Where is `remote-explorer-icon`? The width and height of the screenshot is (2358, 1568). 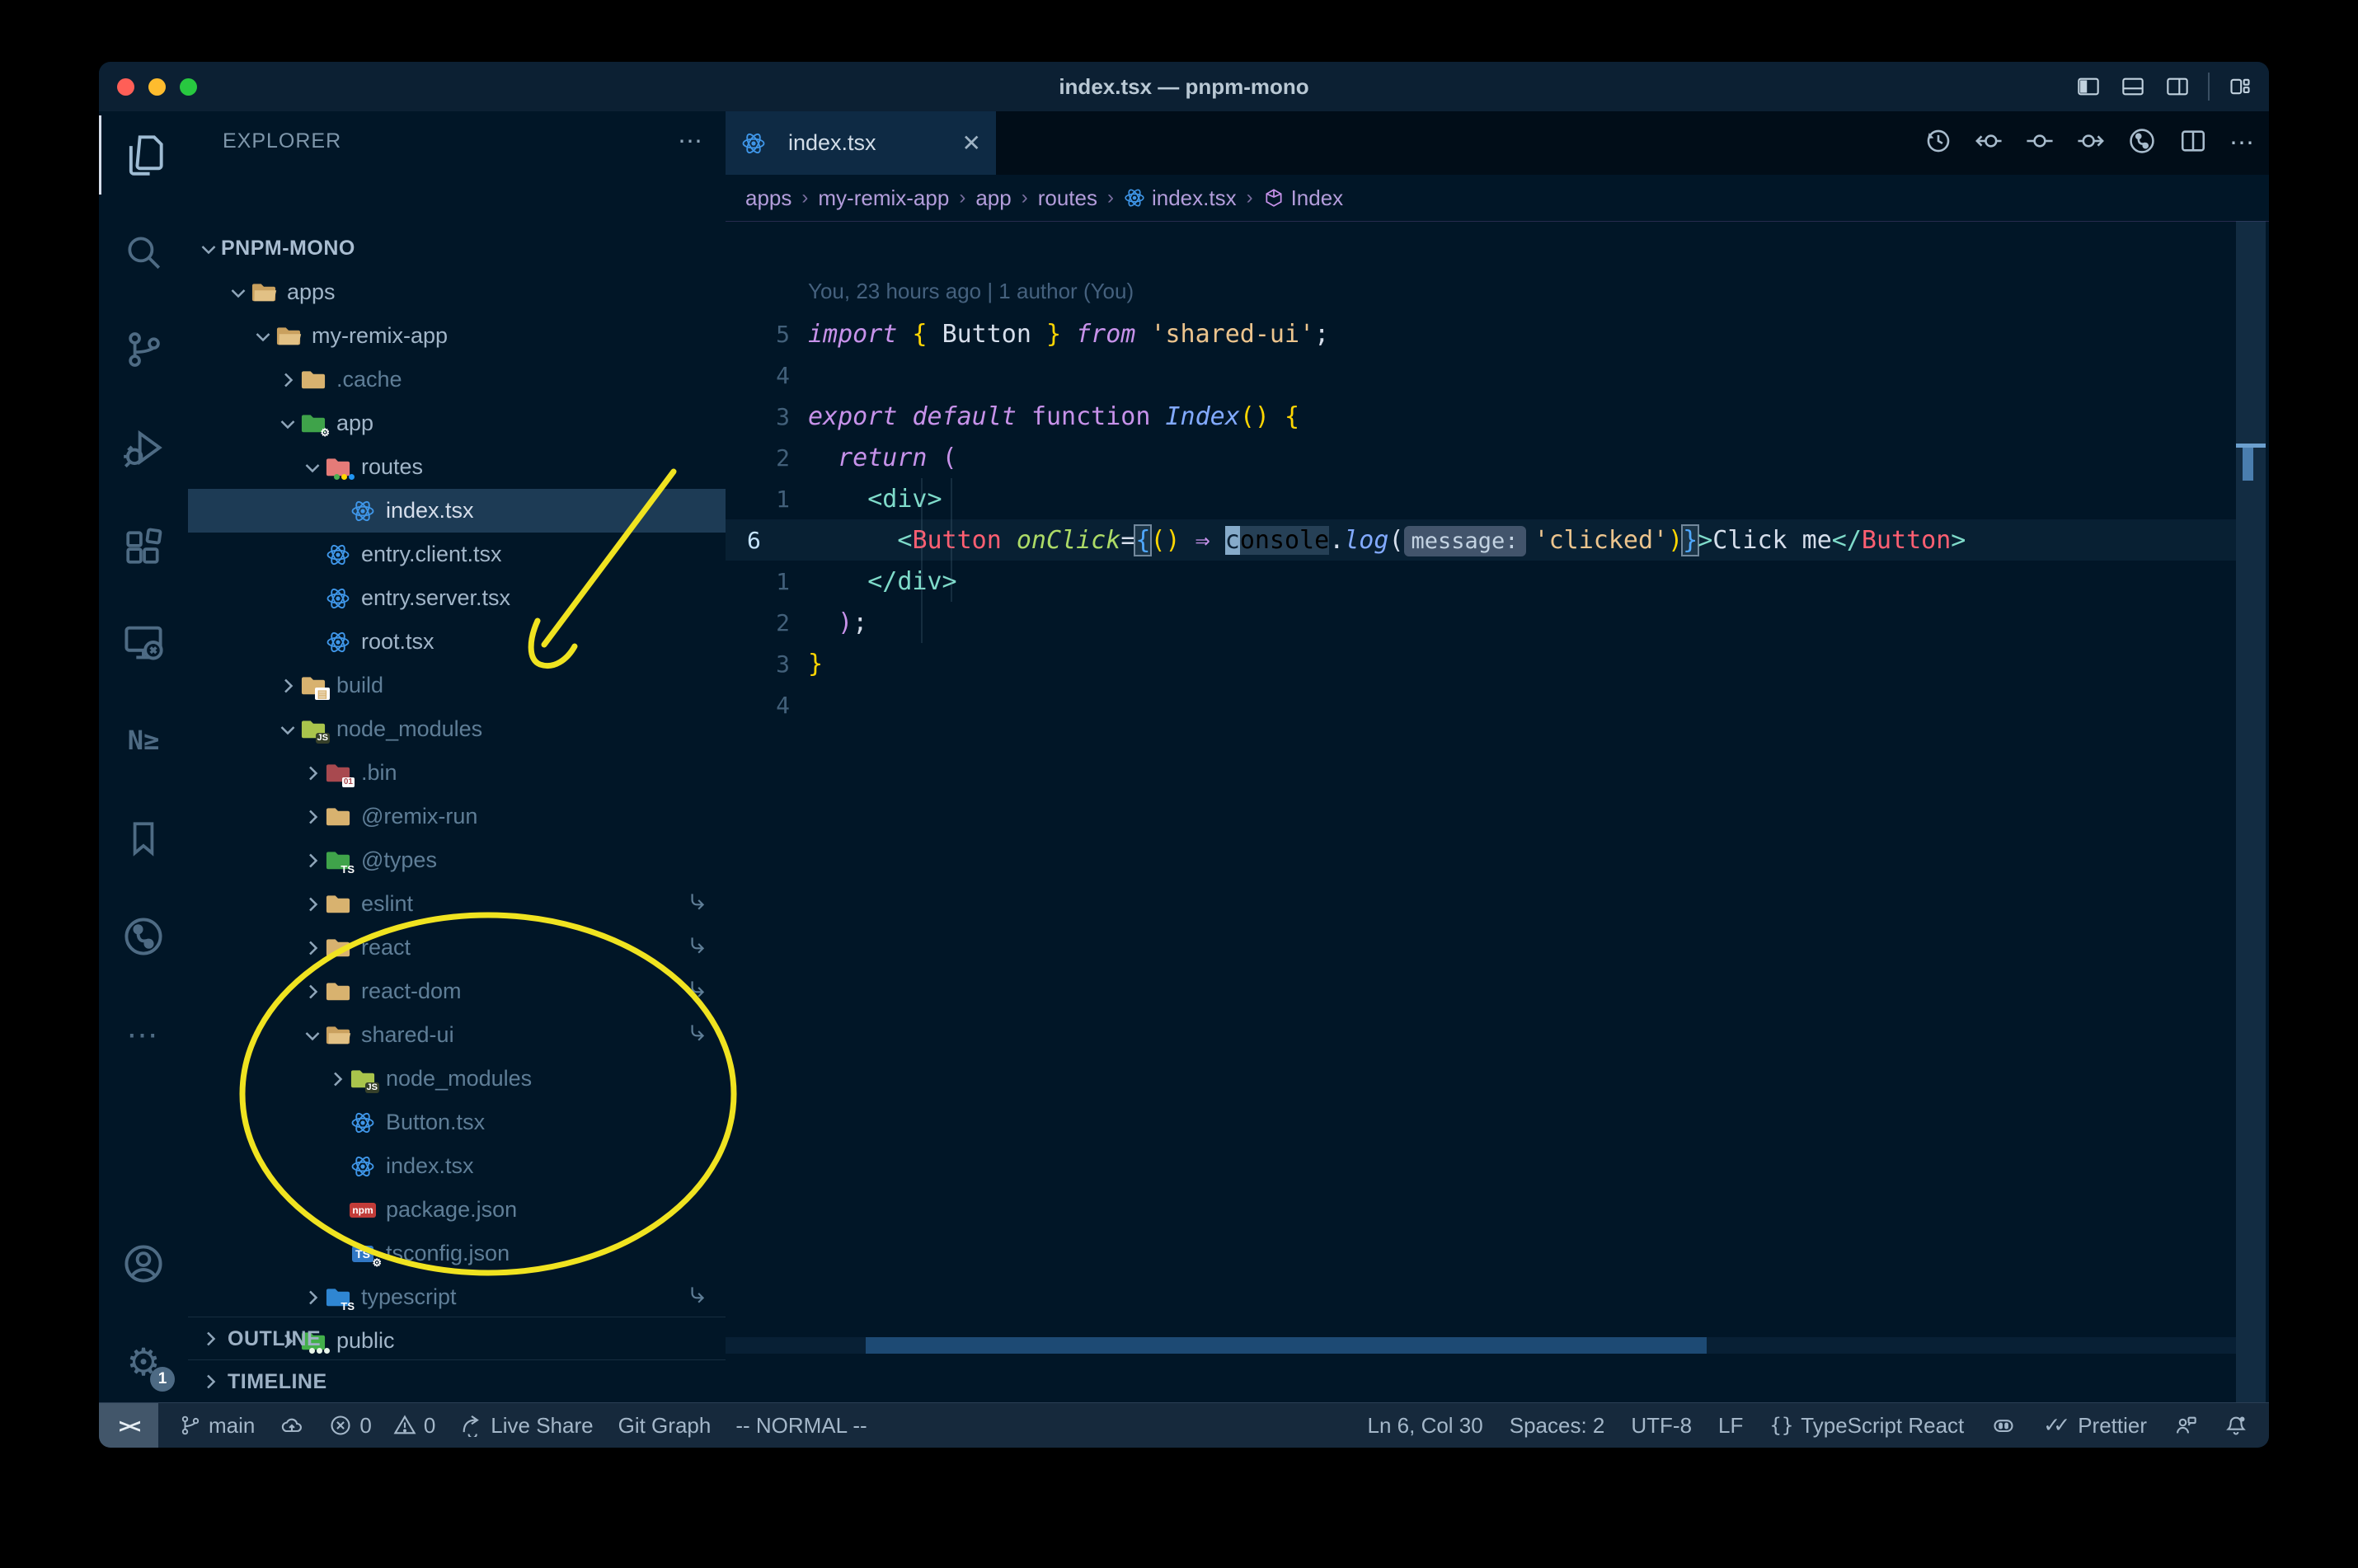 remote-explorer-icon is located at coordinates (144, 643).